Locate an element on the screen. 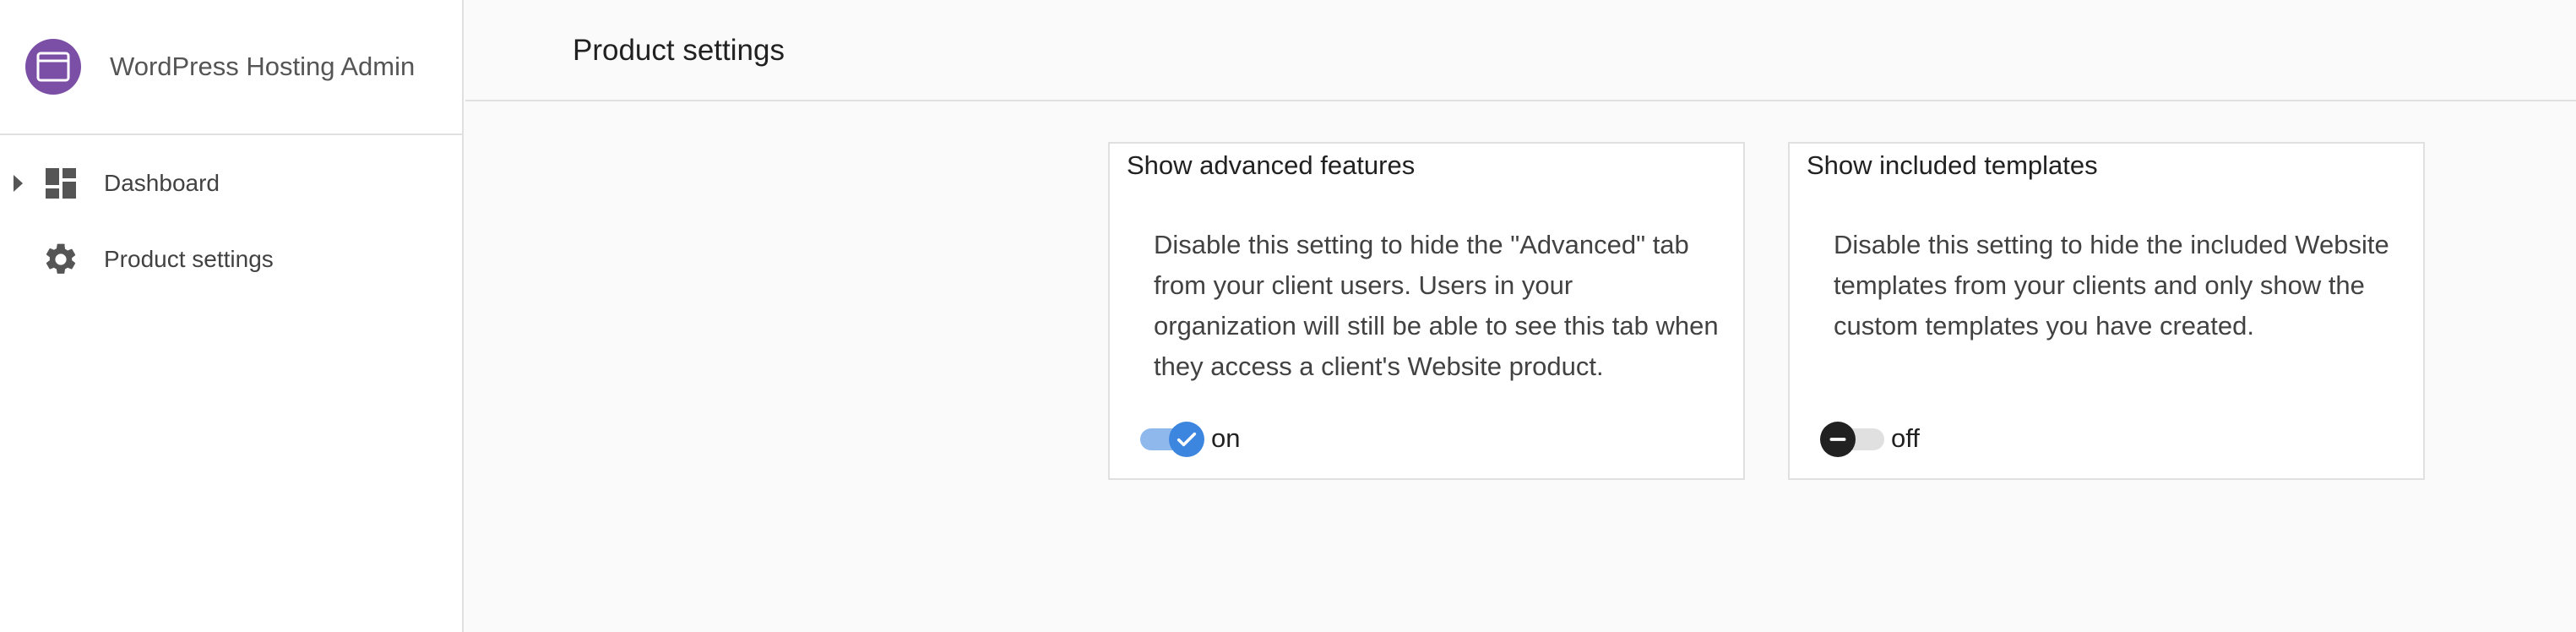 The width and height of the screenshot is (2576, 632). sidebar-item-product-settings: Product settings is located at coordinates (231, 259).